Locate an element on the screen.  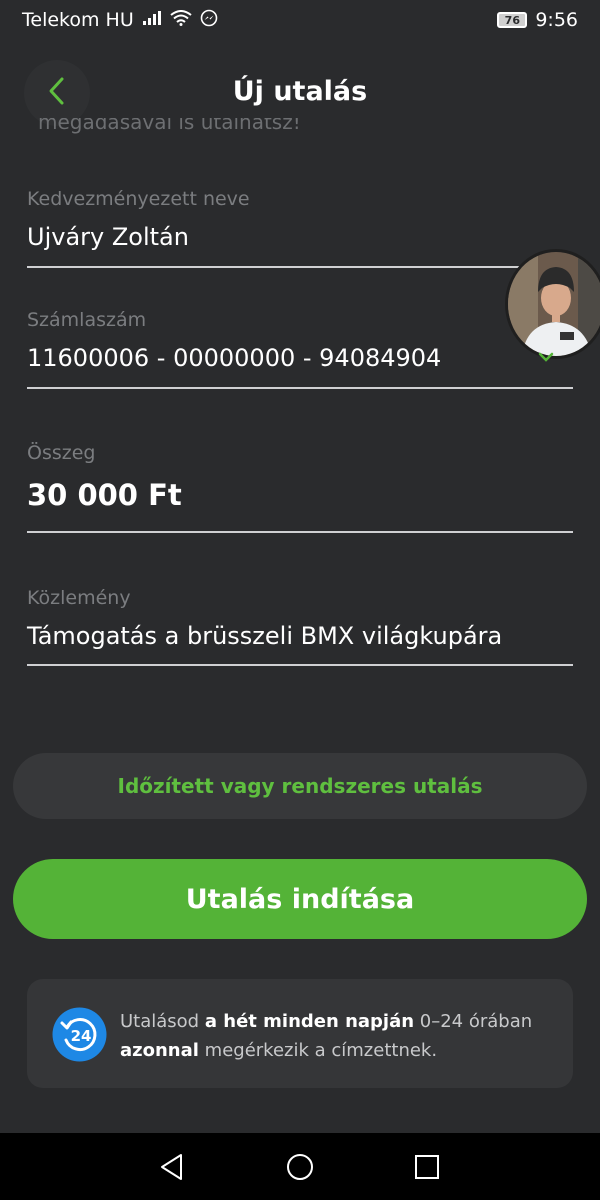
wifi-icon is located at coordinates (181, 20).